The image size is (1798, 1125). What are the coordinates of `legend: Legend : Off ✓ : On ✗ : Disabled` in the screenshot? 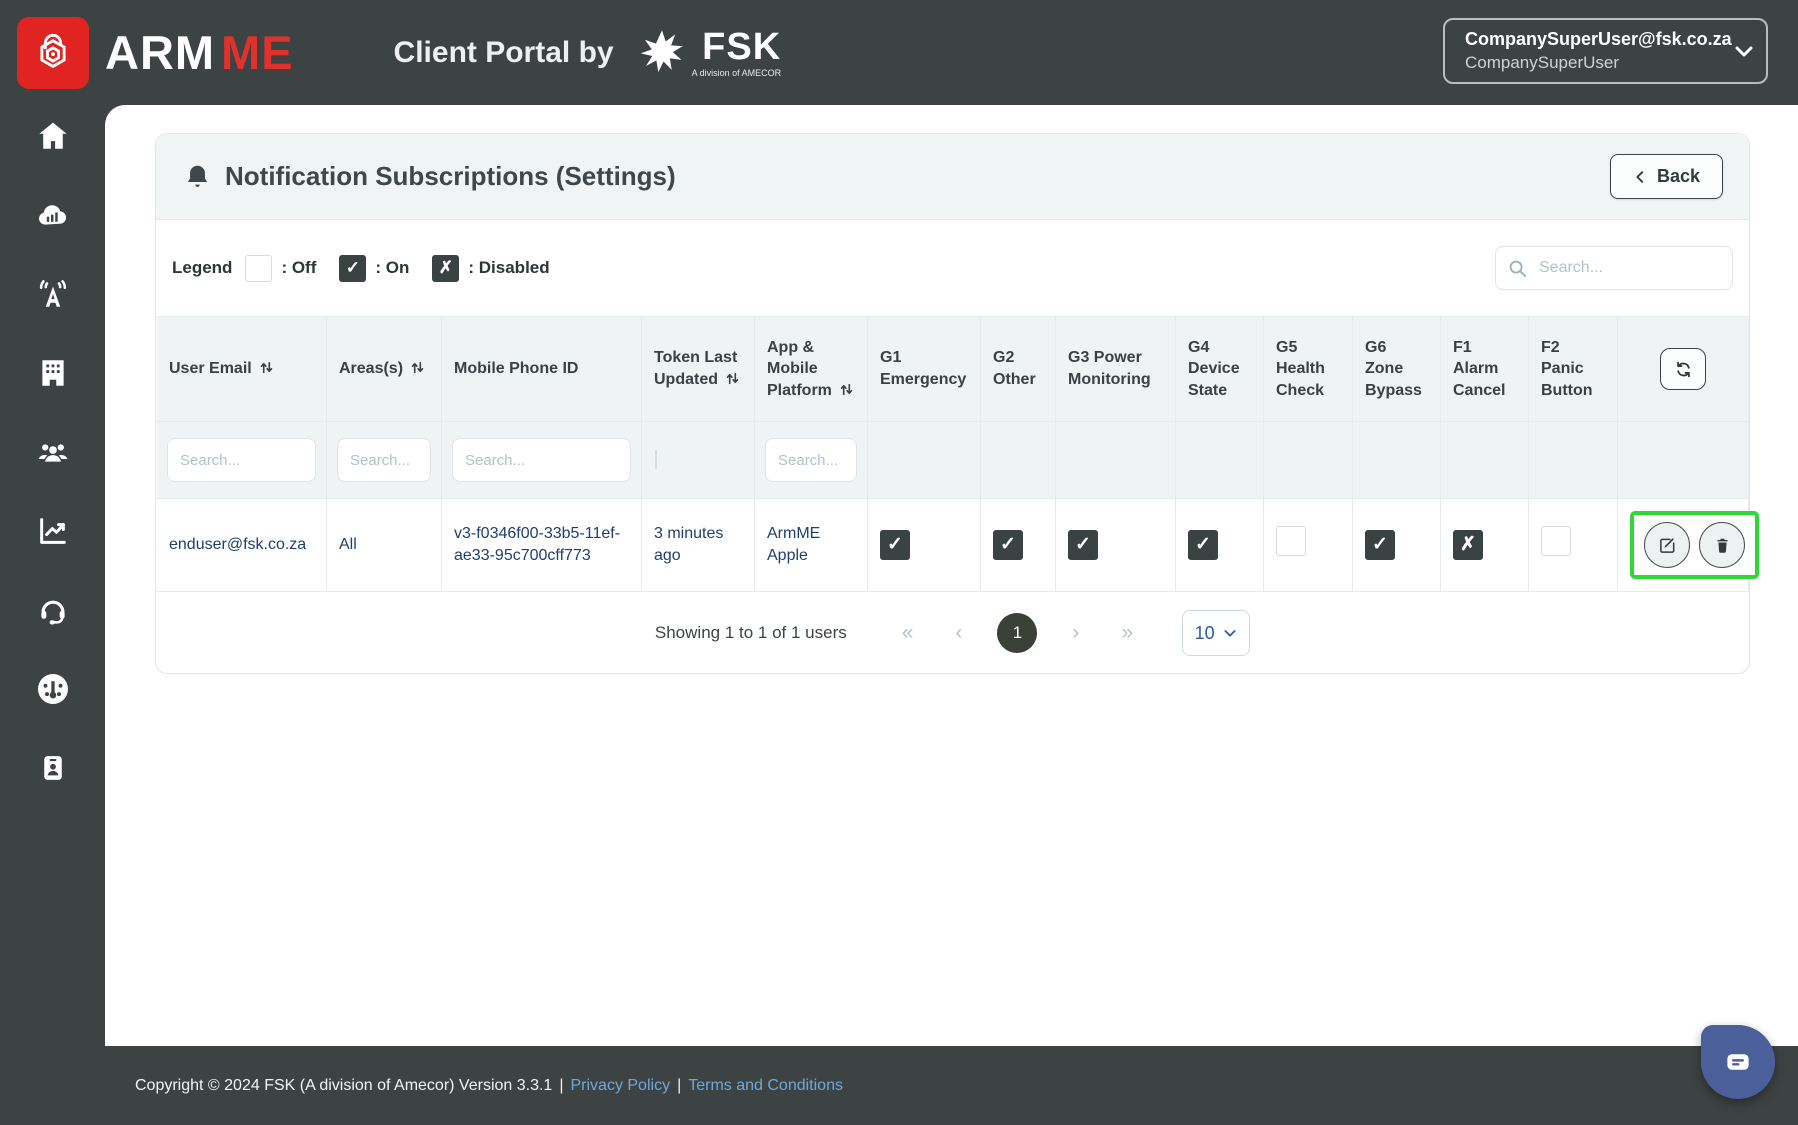 It's located at (368, 268).